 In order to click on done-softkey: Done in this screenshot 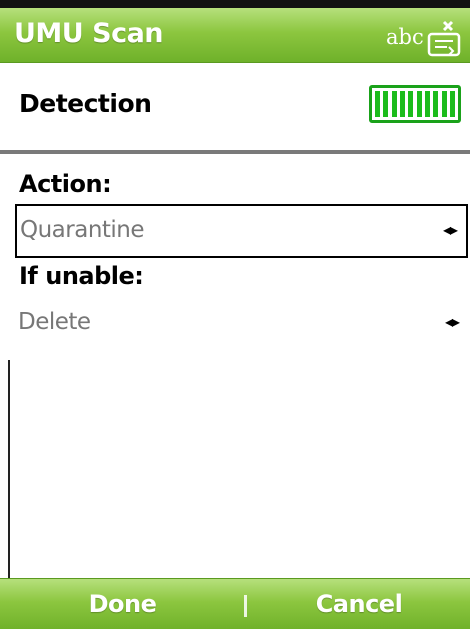, I will do `click(122, 604)`.